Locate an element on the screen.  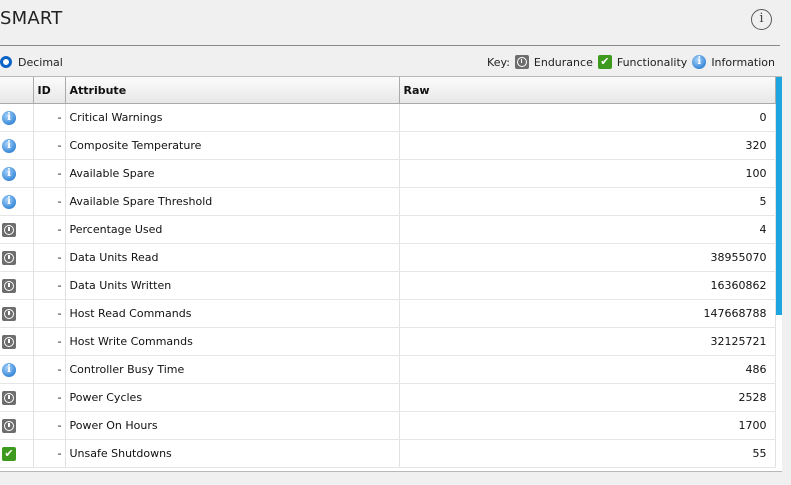
row-attribute: Unsafe Shutdowns is located at coordinates (232, 453).